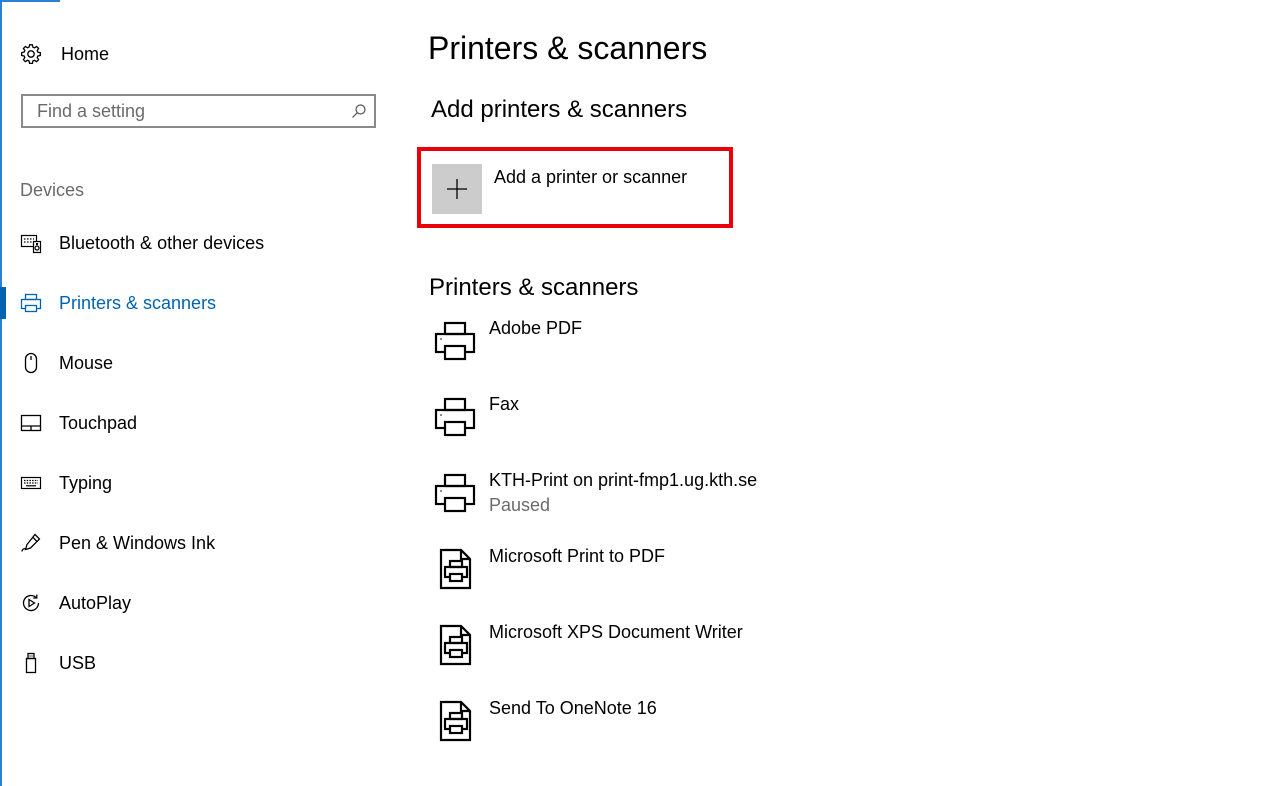  What do you see at coordinates (682, 576) in the screenshot?
I see `device-item: Microsoft Print to PDF` at bounding box center [682, 576].